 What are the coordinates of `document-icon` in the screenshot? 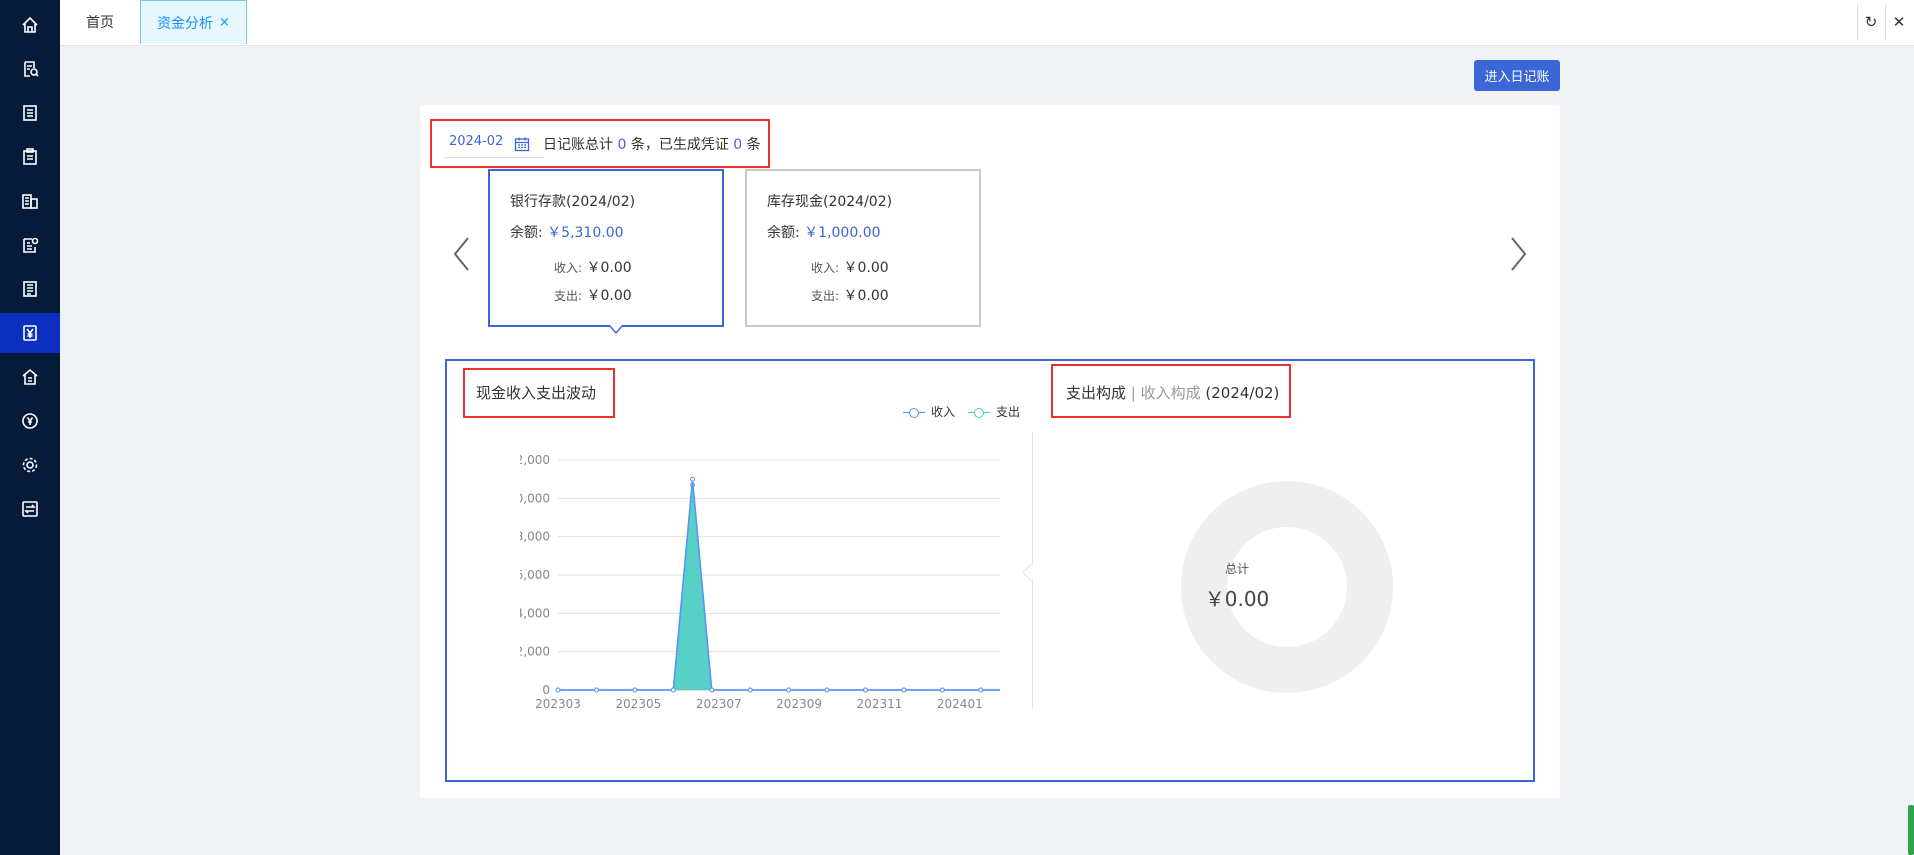 It's located at (30, 289).